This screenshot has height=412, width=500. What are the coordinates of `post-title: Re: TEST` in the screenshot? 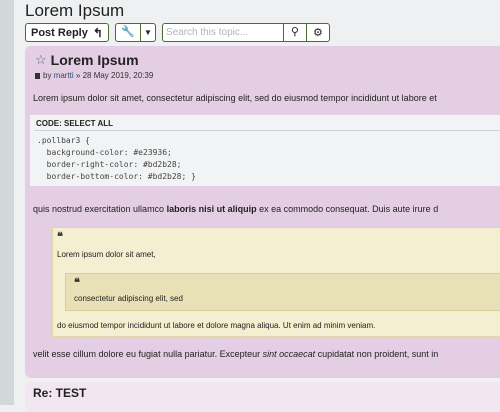 It's located at (59, 393).